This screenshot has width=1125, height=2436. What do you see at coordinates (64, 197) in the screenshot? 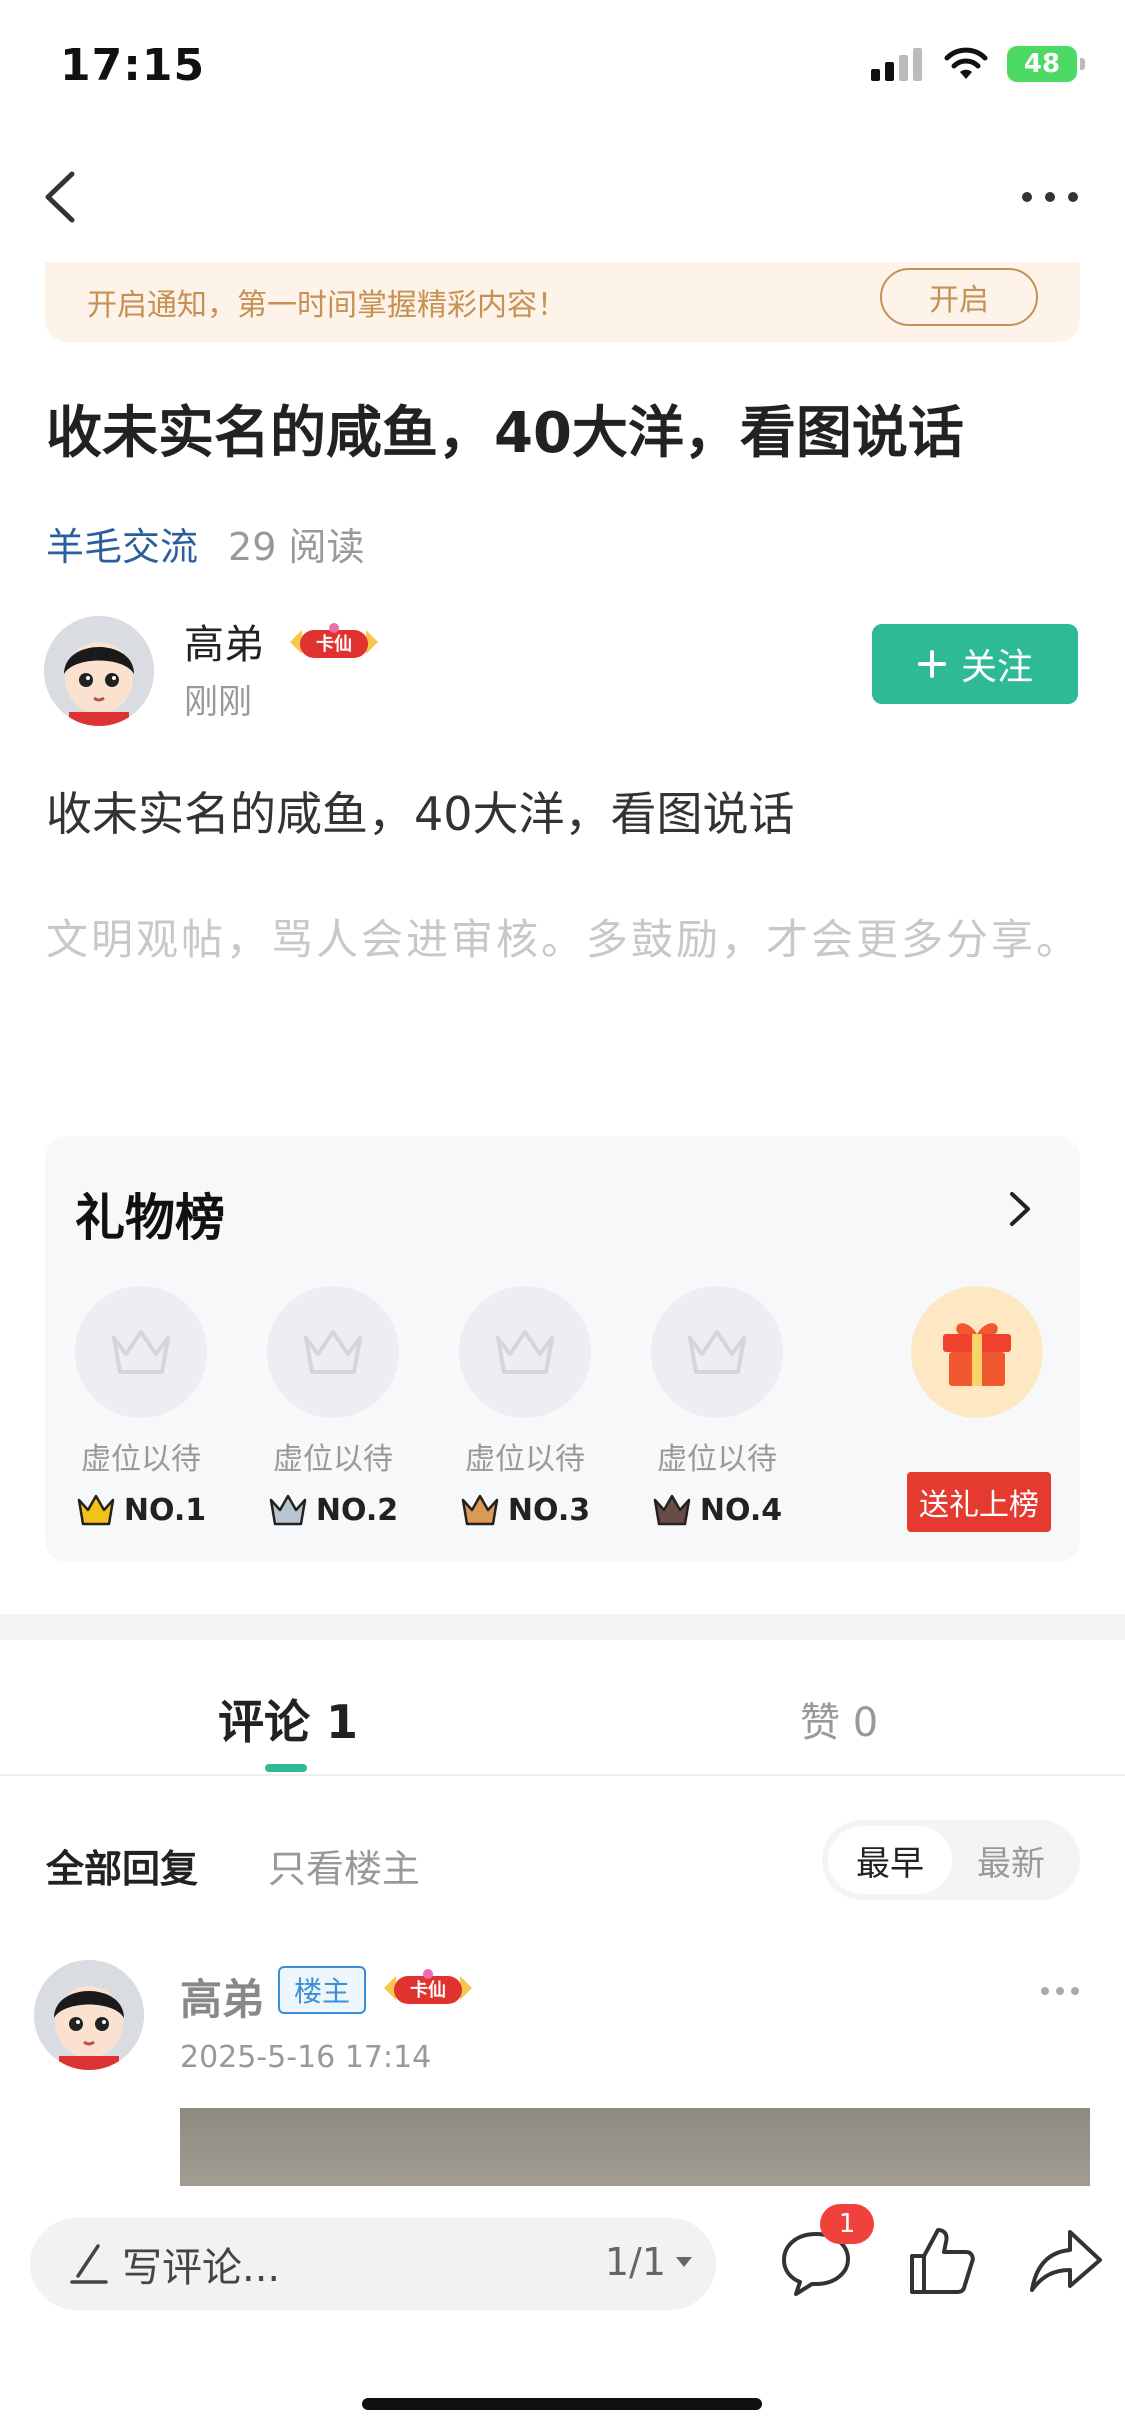
I see `back-arrow-icon` at bounding box center [64, 197].